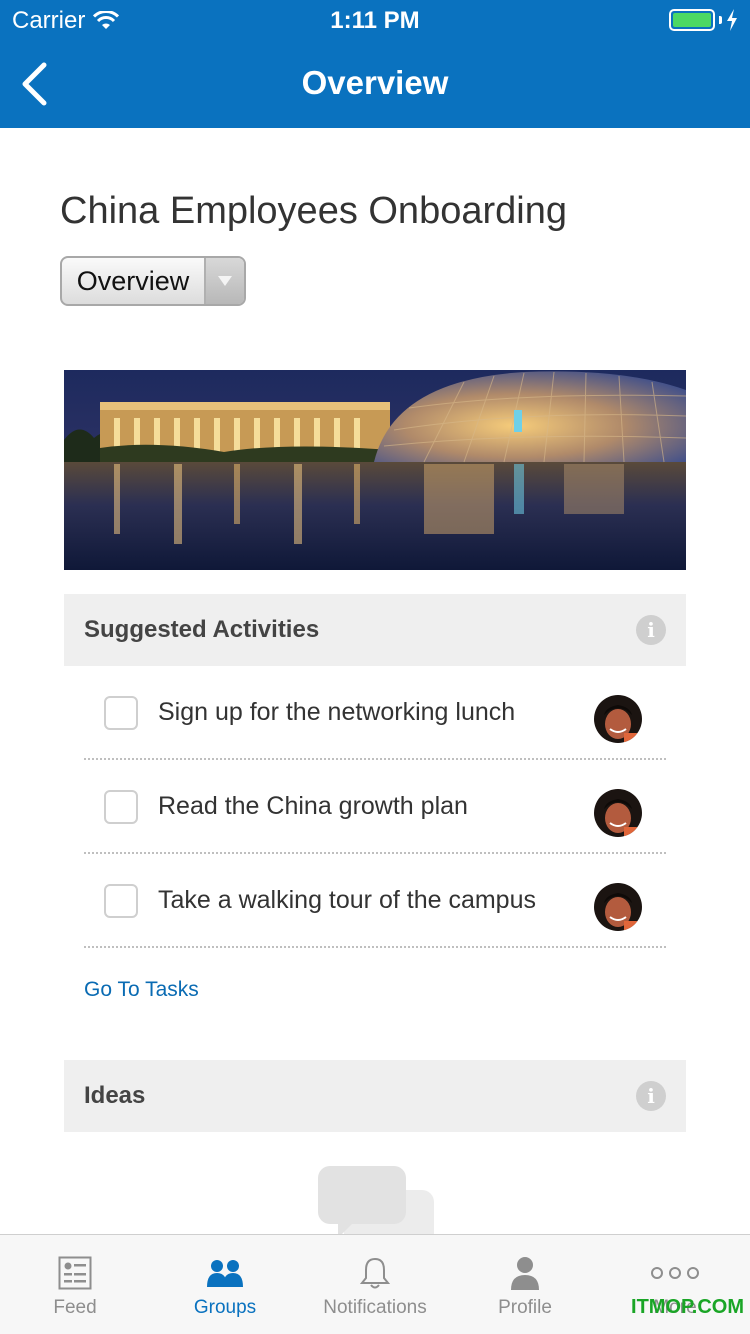 The width and height of the screenshot is (750, 1334). Describe the element at coordinates (347, 900) in the screenshot. I see `activity-label: Take a walking tour of the campus` at that location.